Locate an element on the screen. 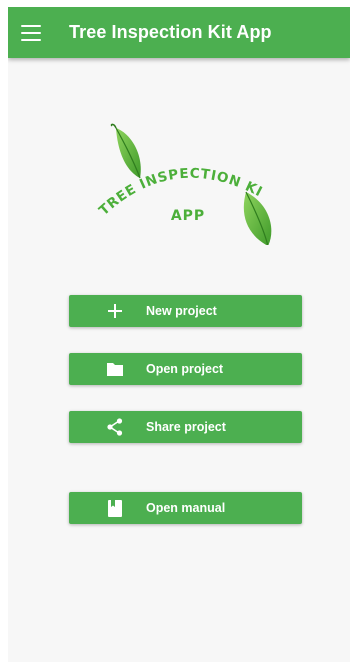 The height and width of the screenshot is (662, 351). open-project-label: Open project is located at coordinates (185, 369).